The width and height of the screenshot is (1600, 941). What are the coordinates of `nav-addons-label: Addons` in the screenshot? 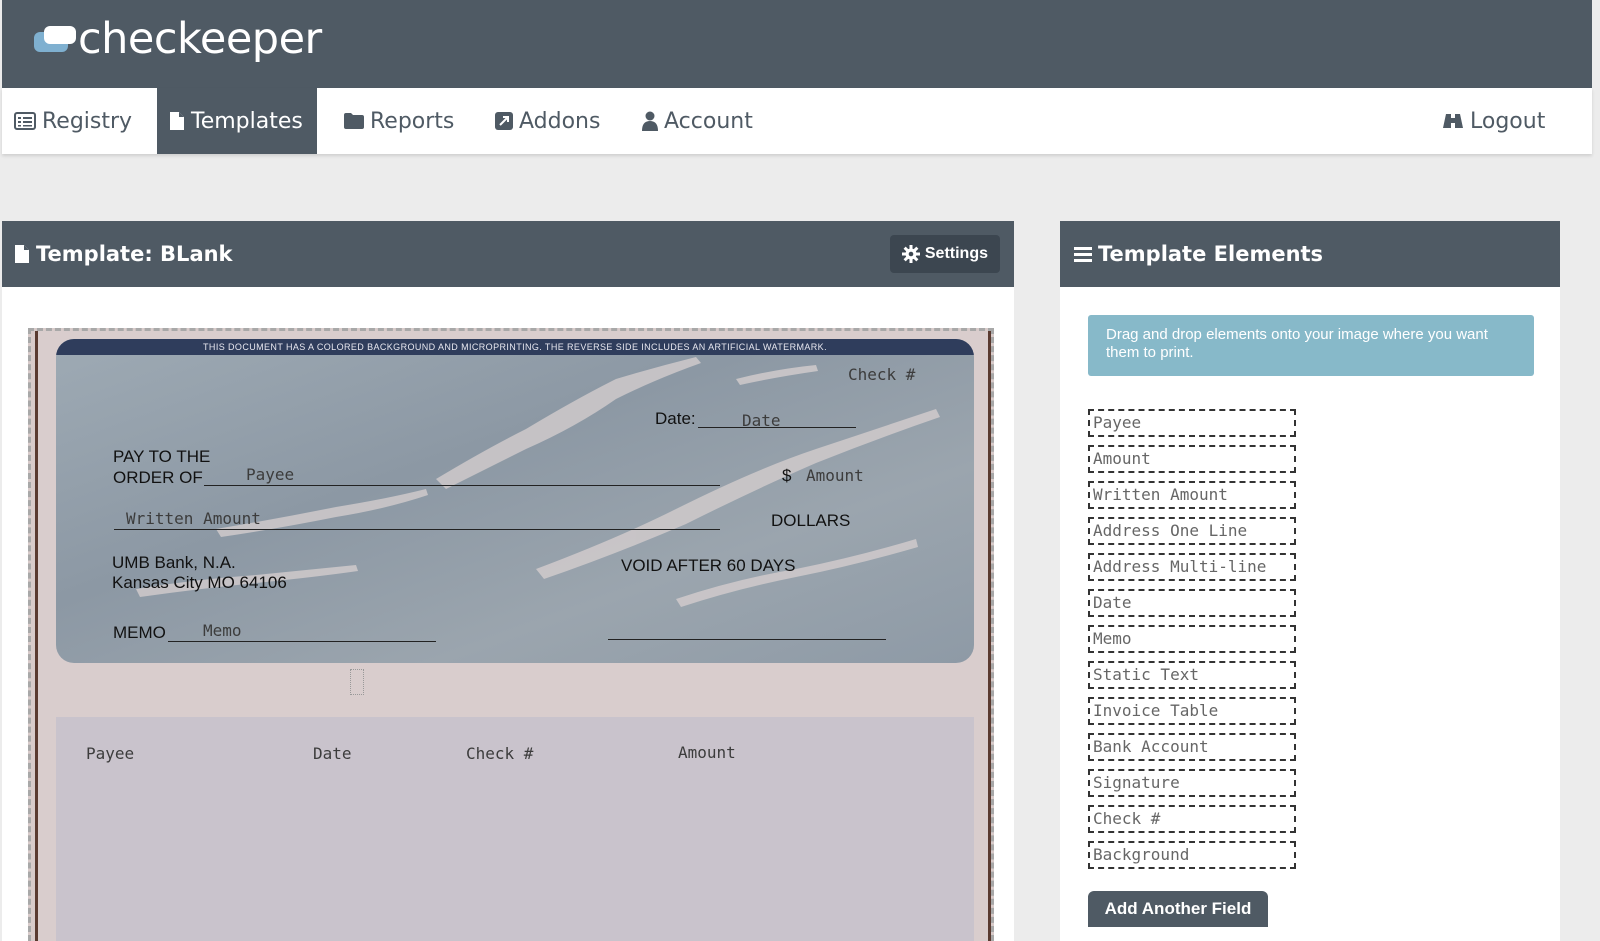 It's located at (560, 121).